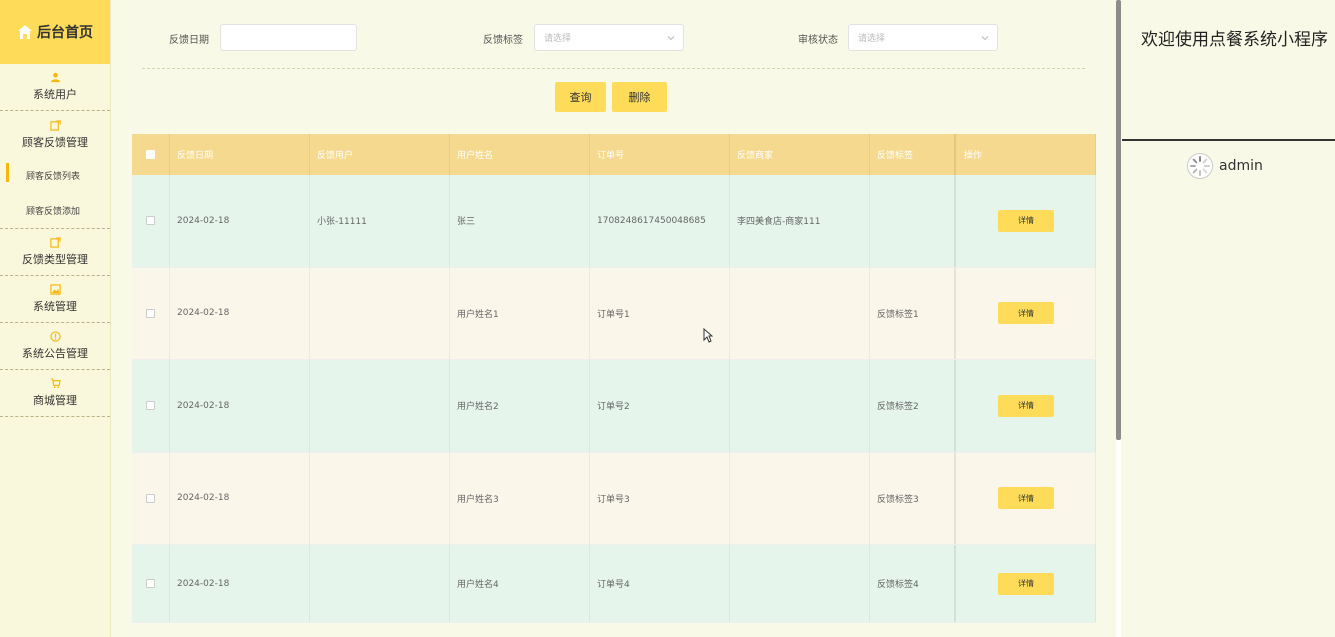 This screenshot has width=1335, height=637. What do you see at coordinates (913, 154) in the screenshot?
I see `column-header: 反馈标签` at bounding box center [913, 154].